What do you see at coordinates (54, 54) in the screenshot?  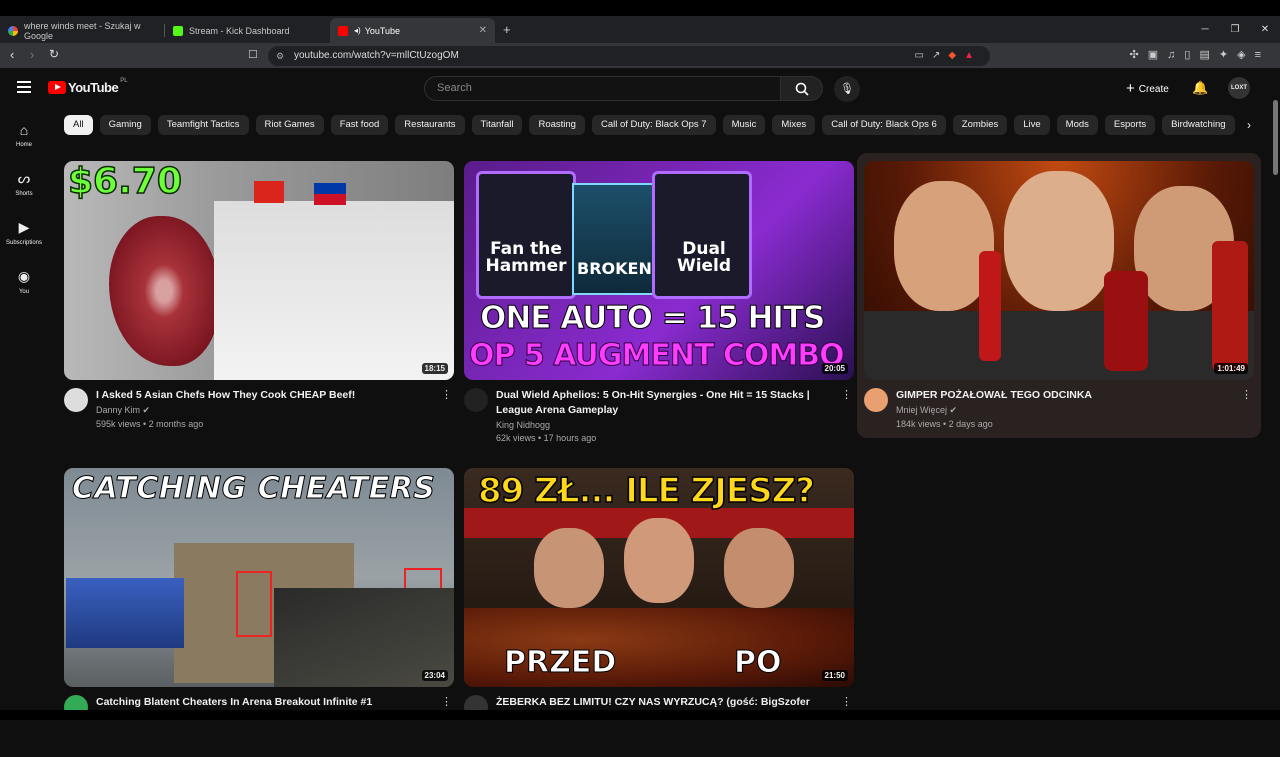 I see `reload-icon: ↻` at bounding box center [54, 54].